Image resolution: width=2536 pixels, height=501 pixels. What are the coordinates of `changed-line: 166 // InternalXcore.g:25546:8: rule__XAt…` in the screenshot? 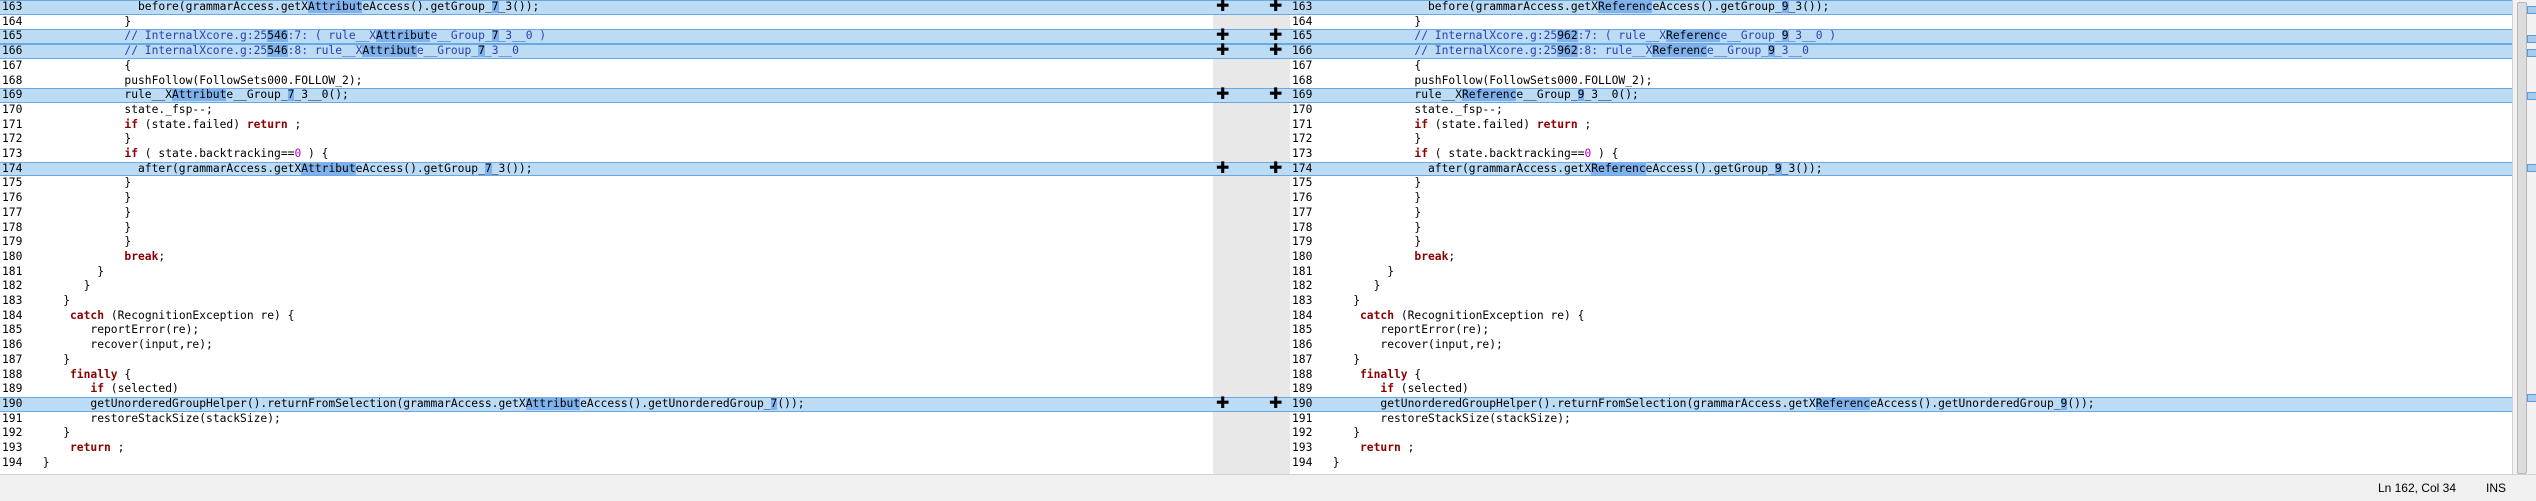 It's located at (606, 51).